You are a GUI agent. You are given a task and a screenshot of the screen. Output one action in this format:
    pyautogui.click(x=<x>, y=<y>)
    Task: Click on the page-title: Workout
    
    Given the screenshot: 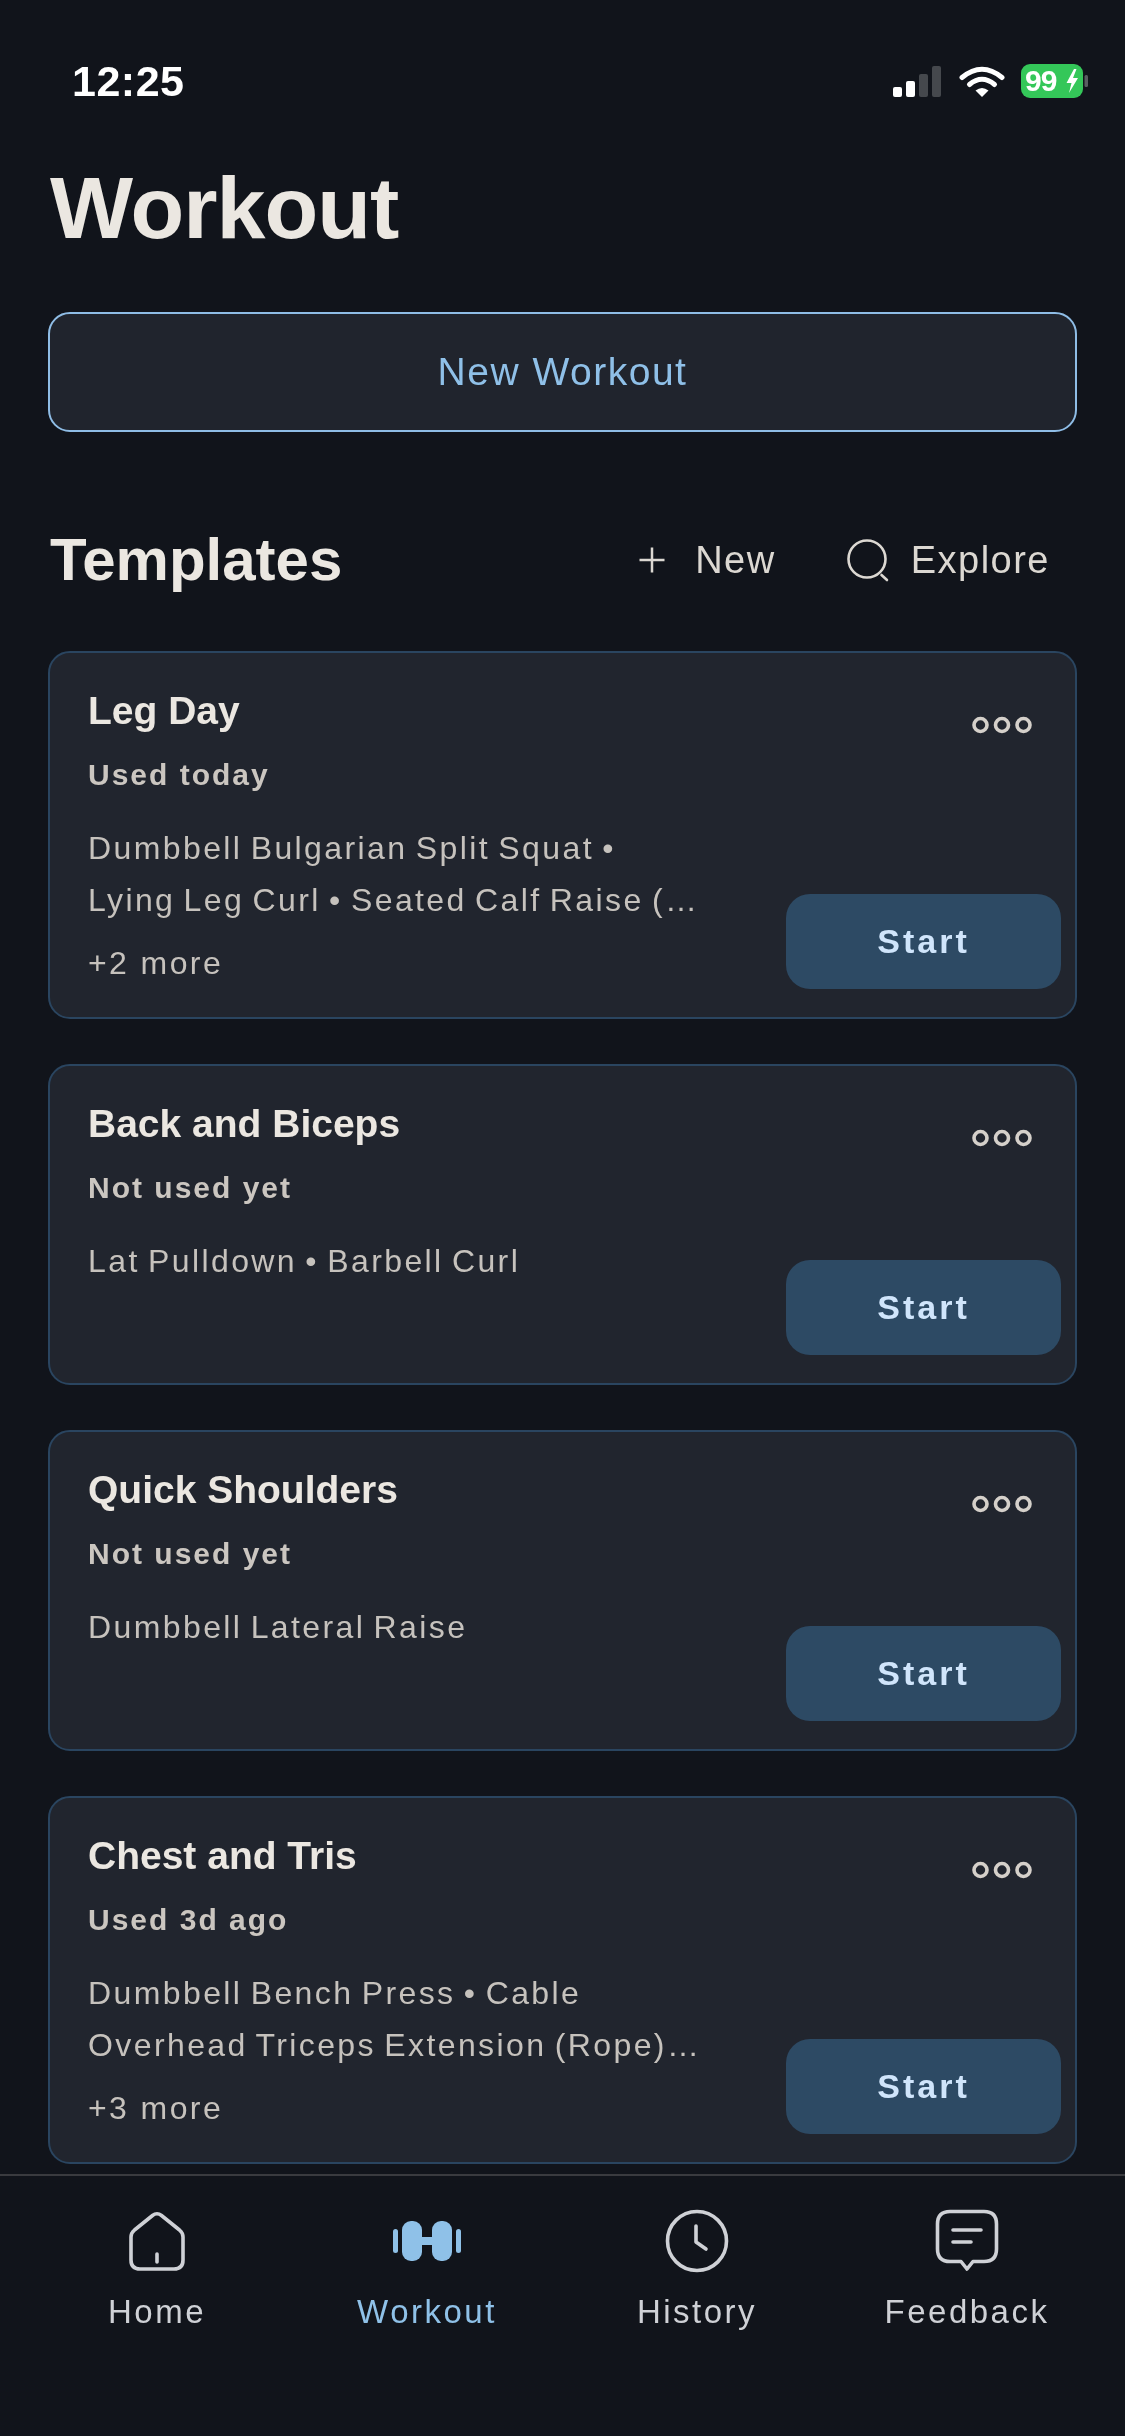 What is the action you would take?
    pyautogui.click(x=224, y=208)
    